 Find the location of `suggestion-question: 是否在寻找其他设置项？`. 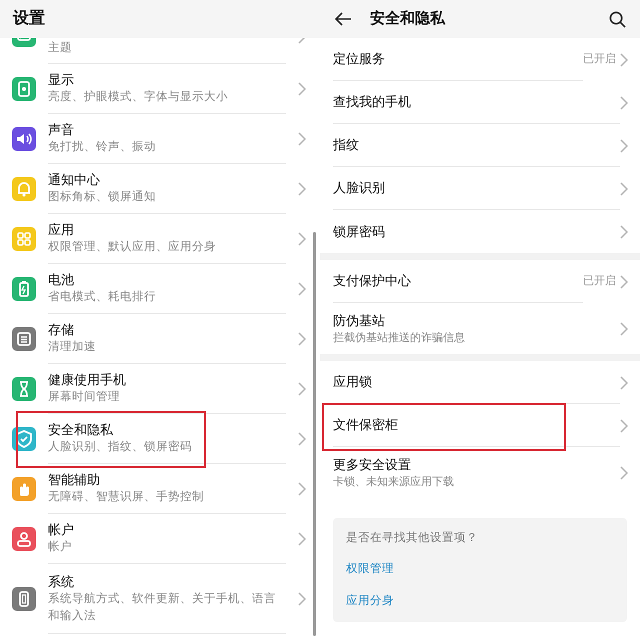

suggestion-question: 是否在寻找其他设置项？ is located at coordinates (412, 538).